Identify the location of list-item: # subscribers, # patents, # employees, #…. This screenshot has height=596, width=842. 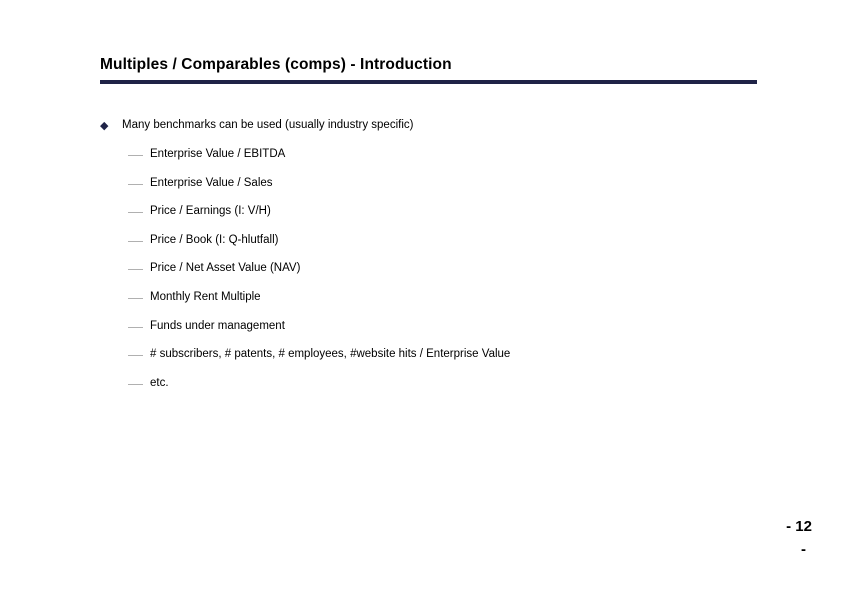
(450, 361).